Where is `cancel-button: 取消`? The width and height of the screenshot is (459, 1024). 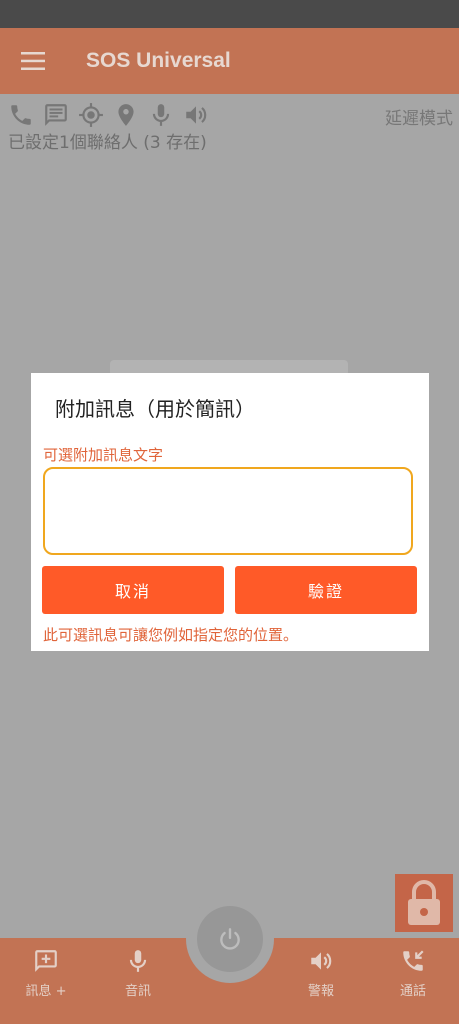
cancel-button: 取消 is located at coordinates (133, 590).